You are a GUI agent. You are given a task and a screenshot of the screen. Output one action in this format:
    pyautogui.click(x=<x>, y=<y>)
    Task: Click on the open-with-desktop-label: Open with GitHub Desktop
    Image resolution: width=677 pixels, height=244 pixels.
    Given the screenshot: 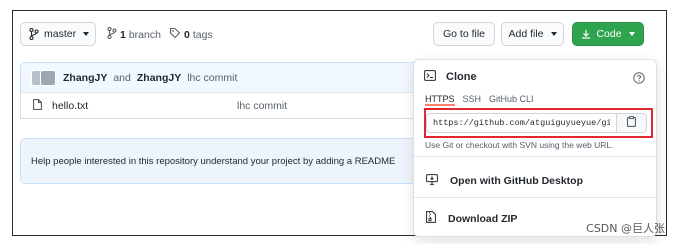 What is the action you would take?
    pyautogui.click(x=516, y=181)
    